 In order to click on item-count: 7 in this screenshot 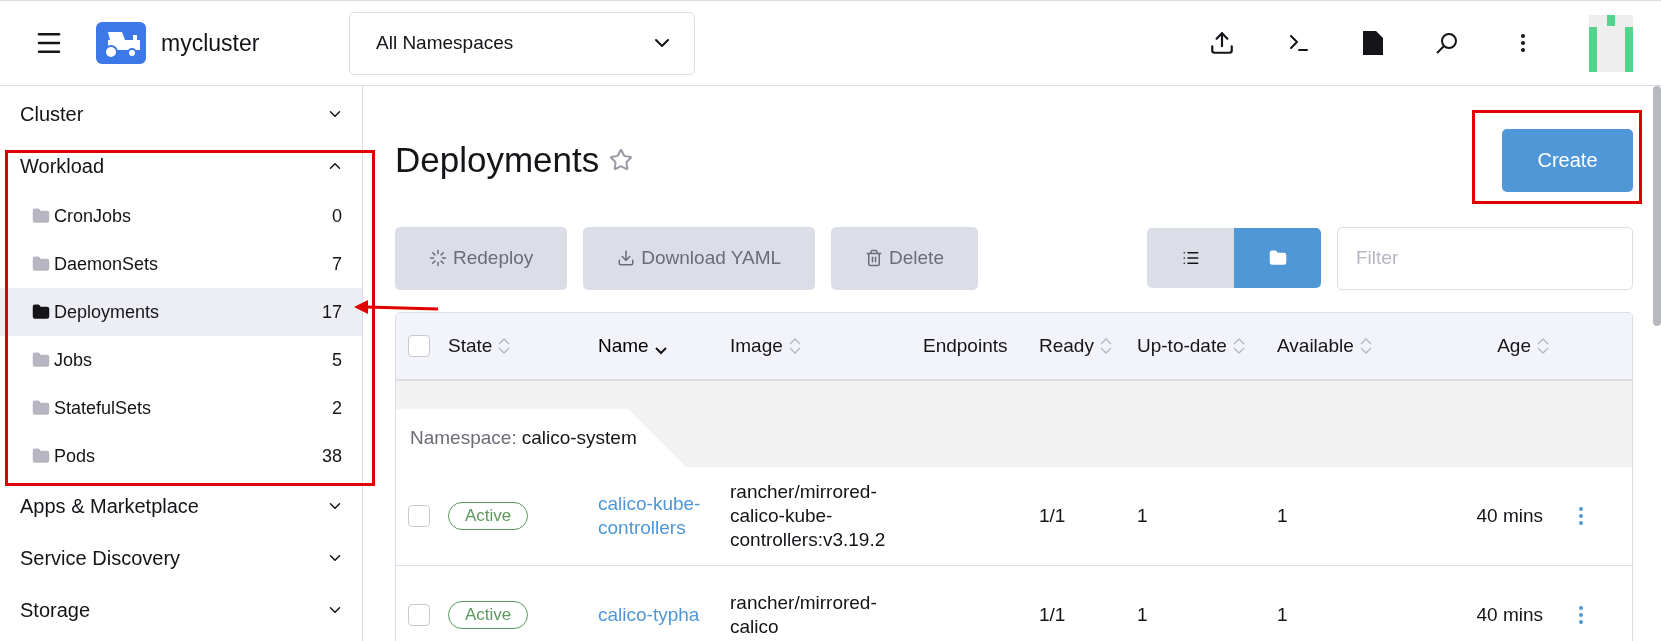, I will do `click(337, 264)`.